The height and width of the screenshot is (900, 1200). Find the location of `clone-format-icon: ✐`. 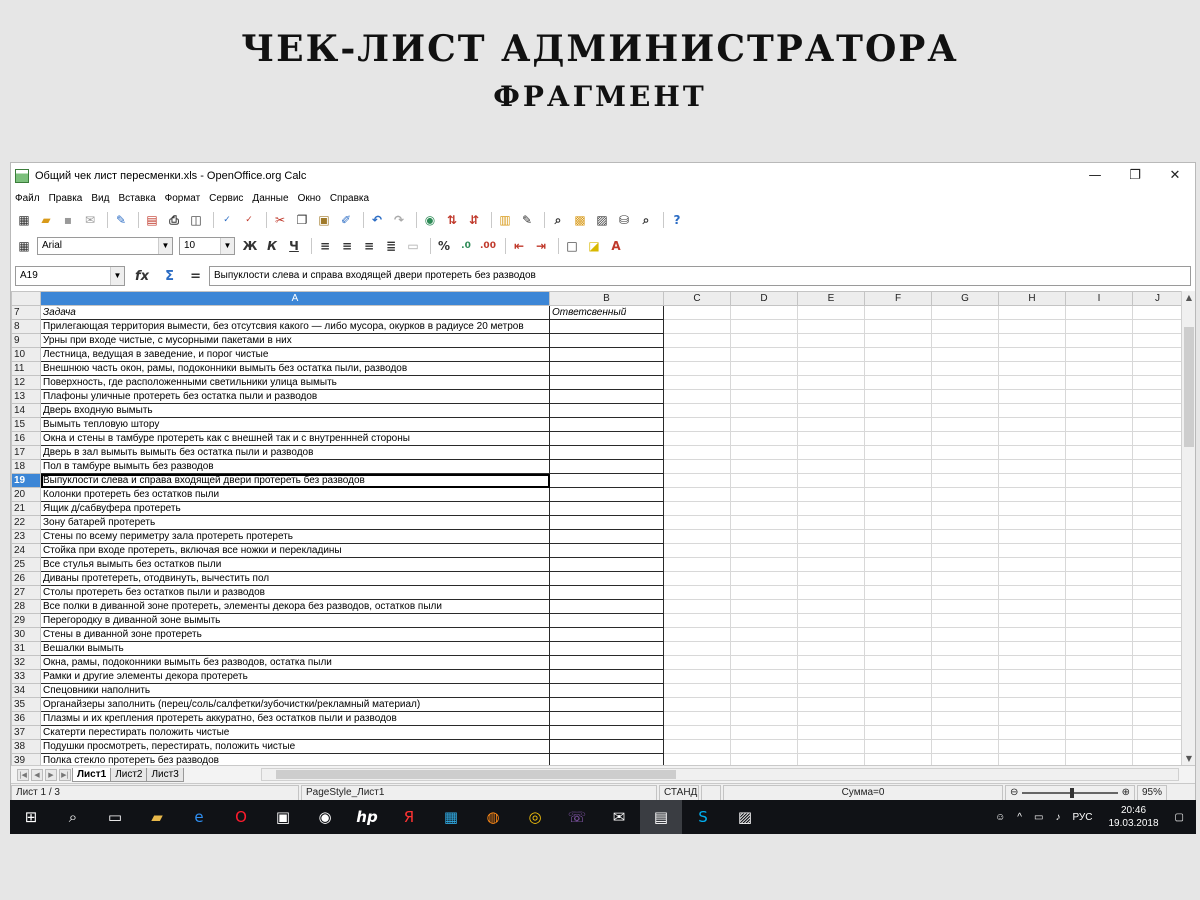

clone-format-icon: ✐ is located at coordinates (346, 220).